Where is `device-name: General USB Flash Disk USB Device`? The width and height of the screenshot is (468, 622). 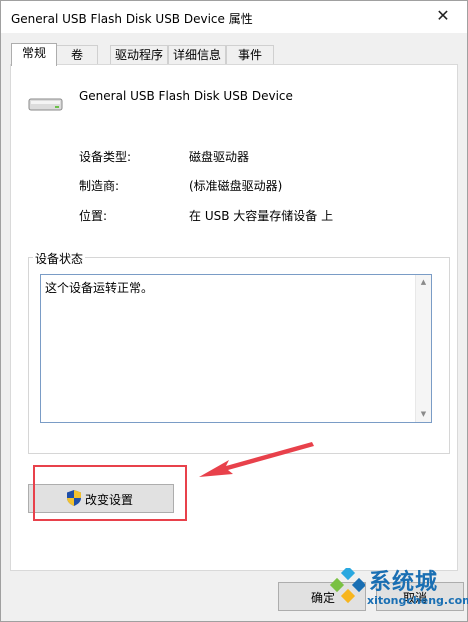
device-name: General USB Flash Disk USB Device is located at coordinates (186, 96).